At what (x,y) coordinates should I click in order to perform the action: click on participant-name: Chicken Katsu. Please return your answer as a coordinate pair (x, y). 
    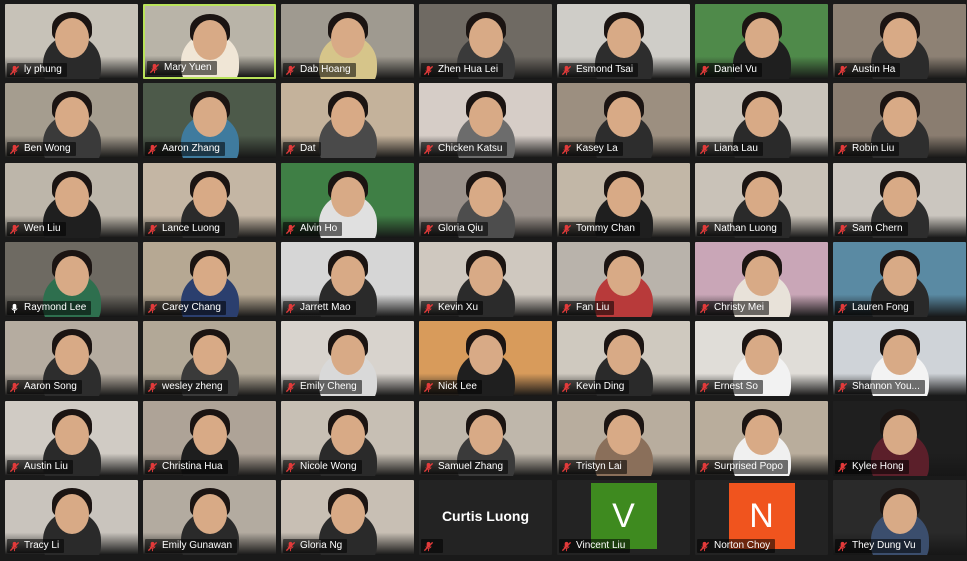
    Looking at the image, I should click on (470, 148).